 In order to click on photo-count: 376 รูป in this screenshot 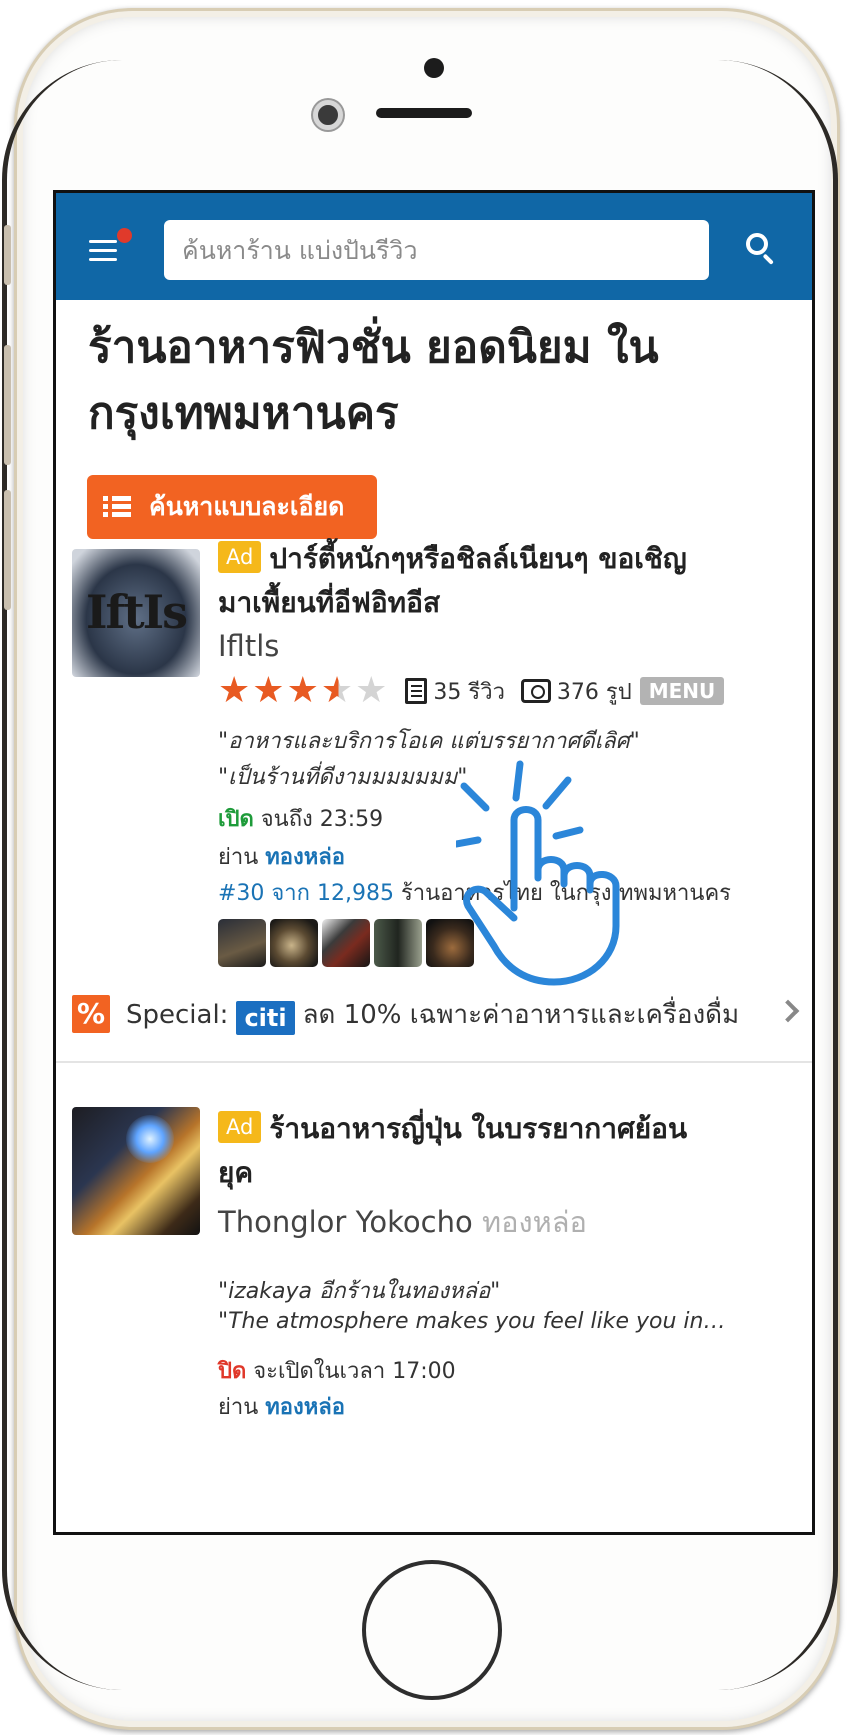, I will do `click(594, 691)`.